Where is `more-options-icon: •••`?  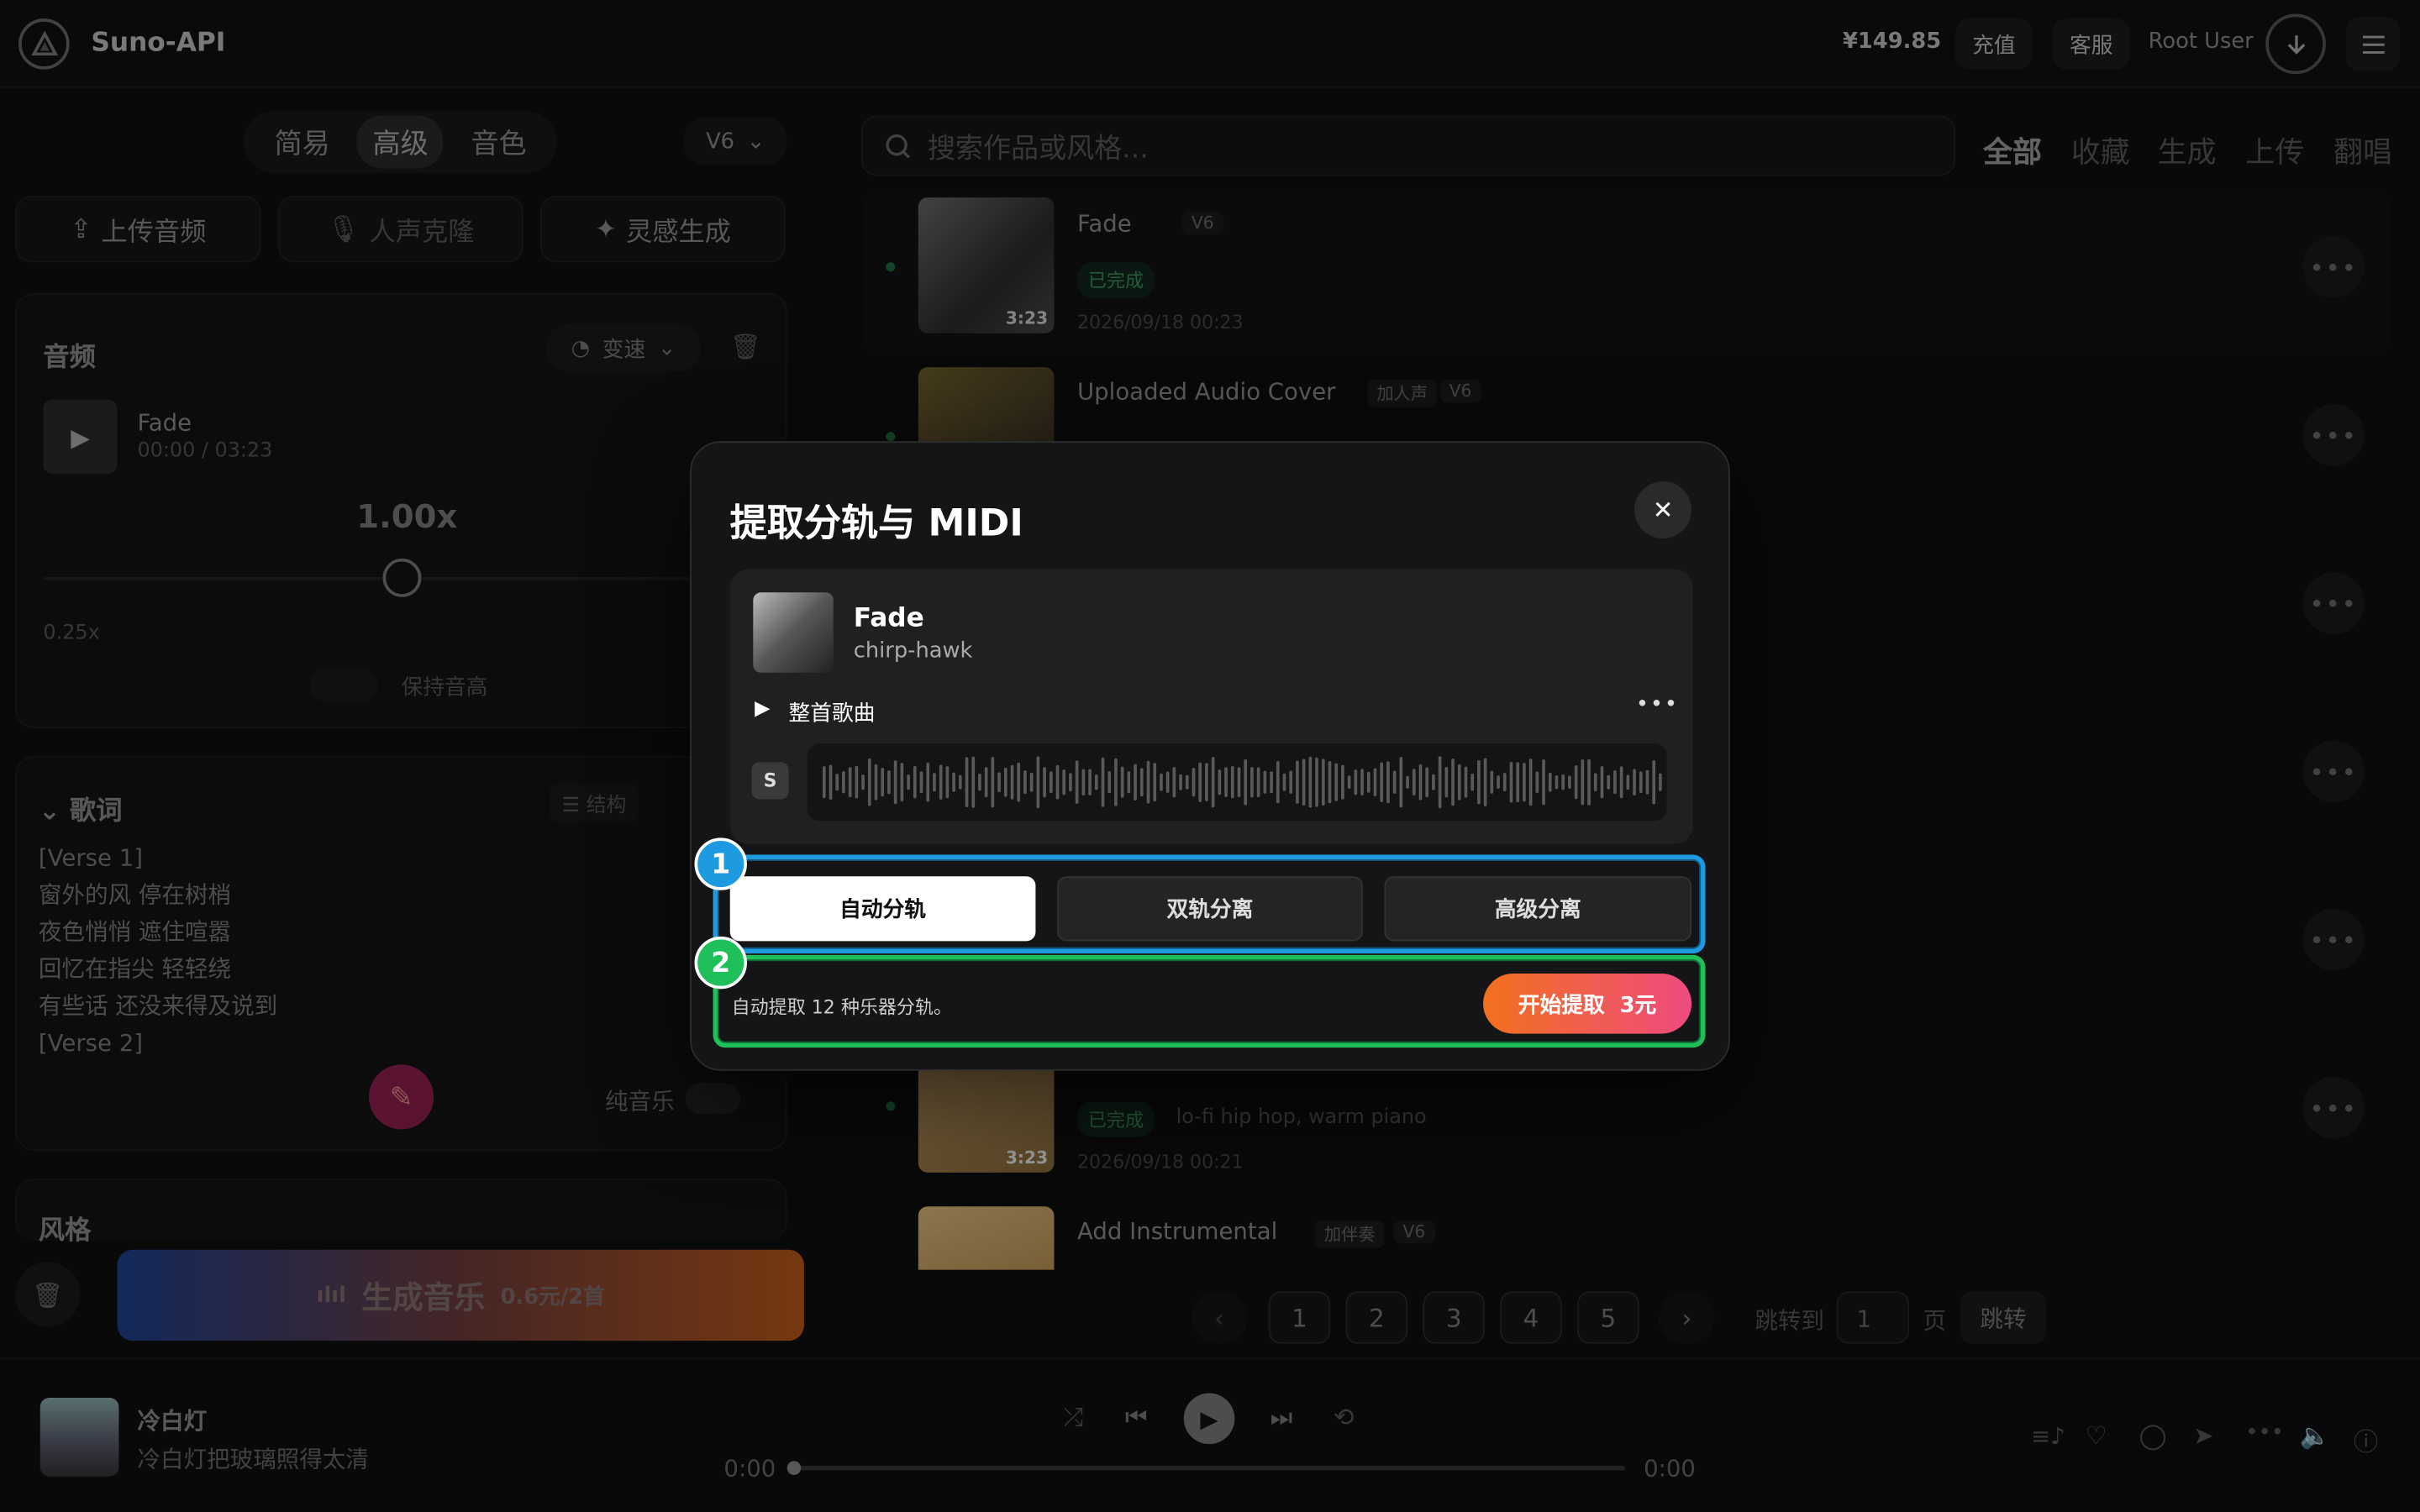 more-options-icon: ••• is located at coordinates (1657, 705).